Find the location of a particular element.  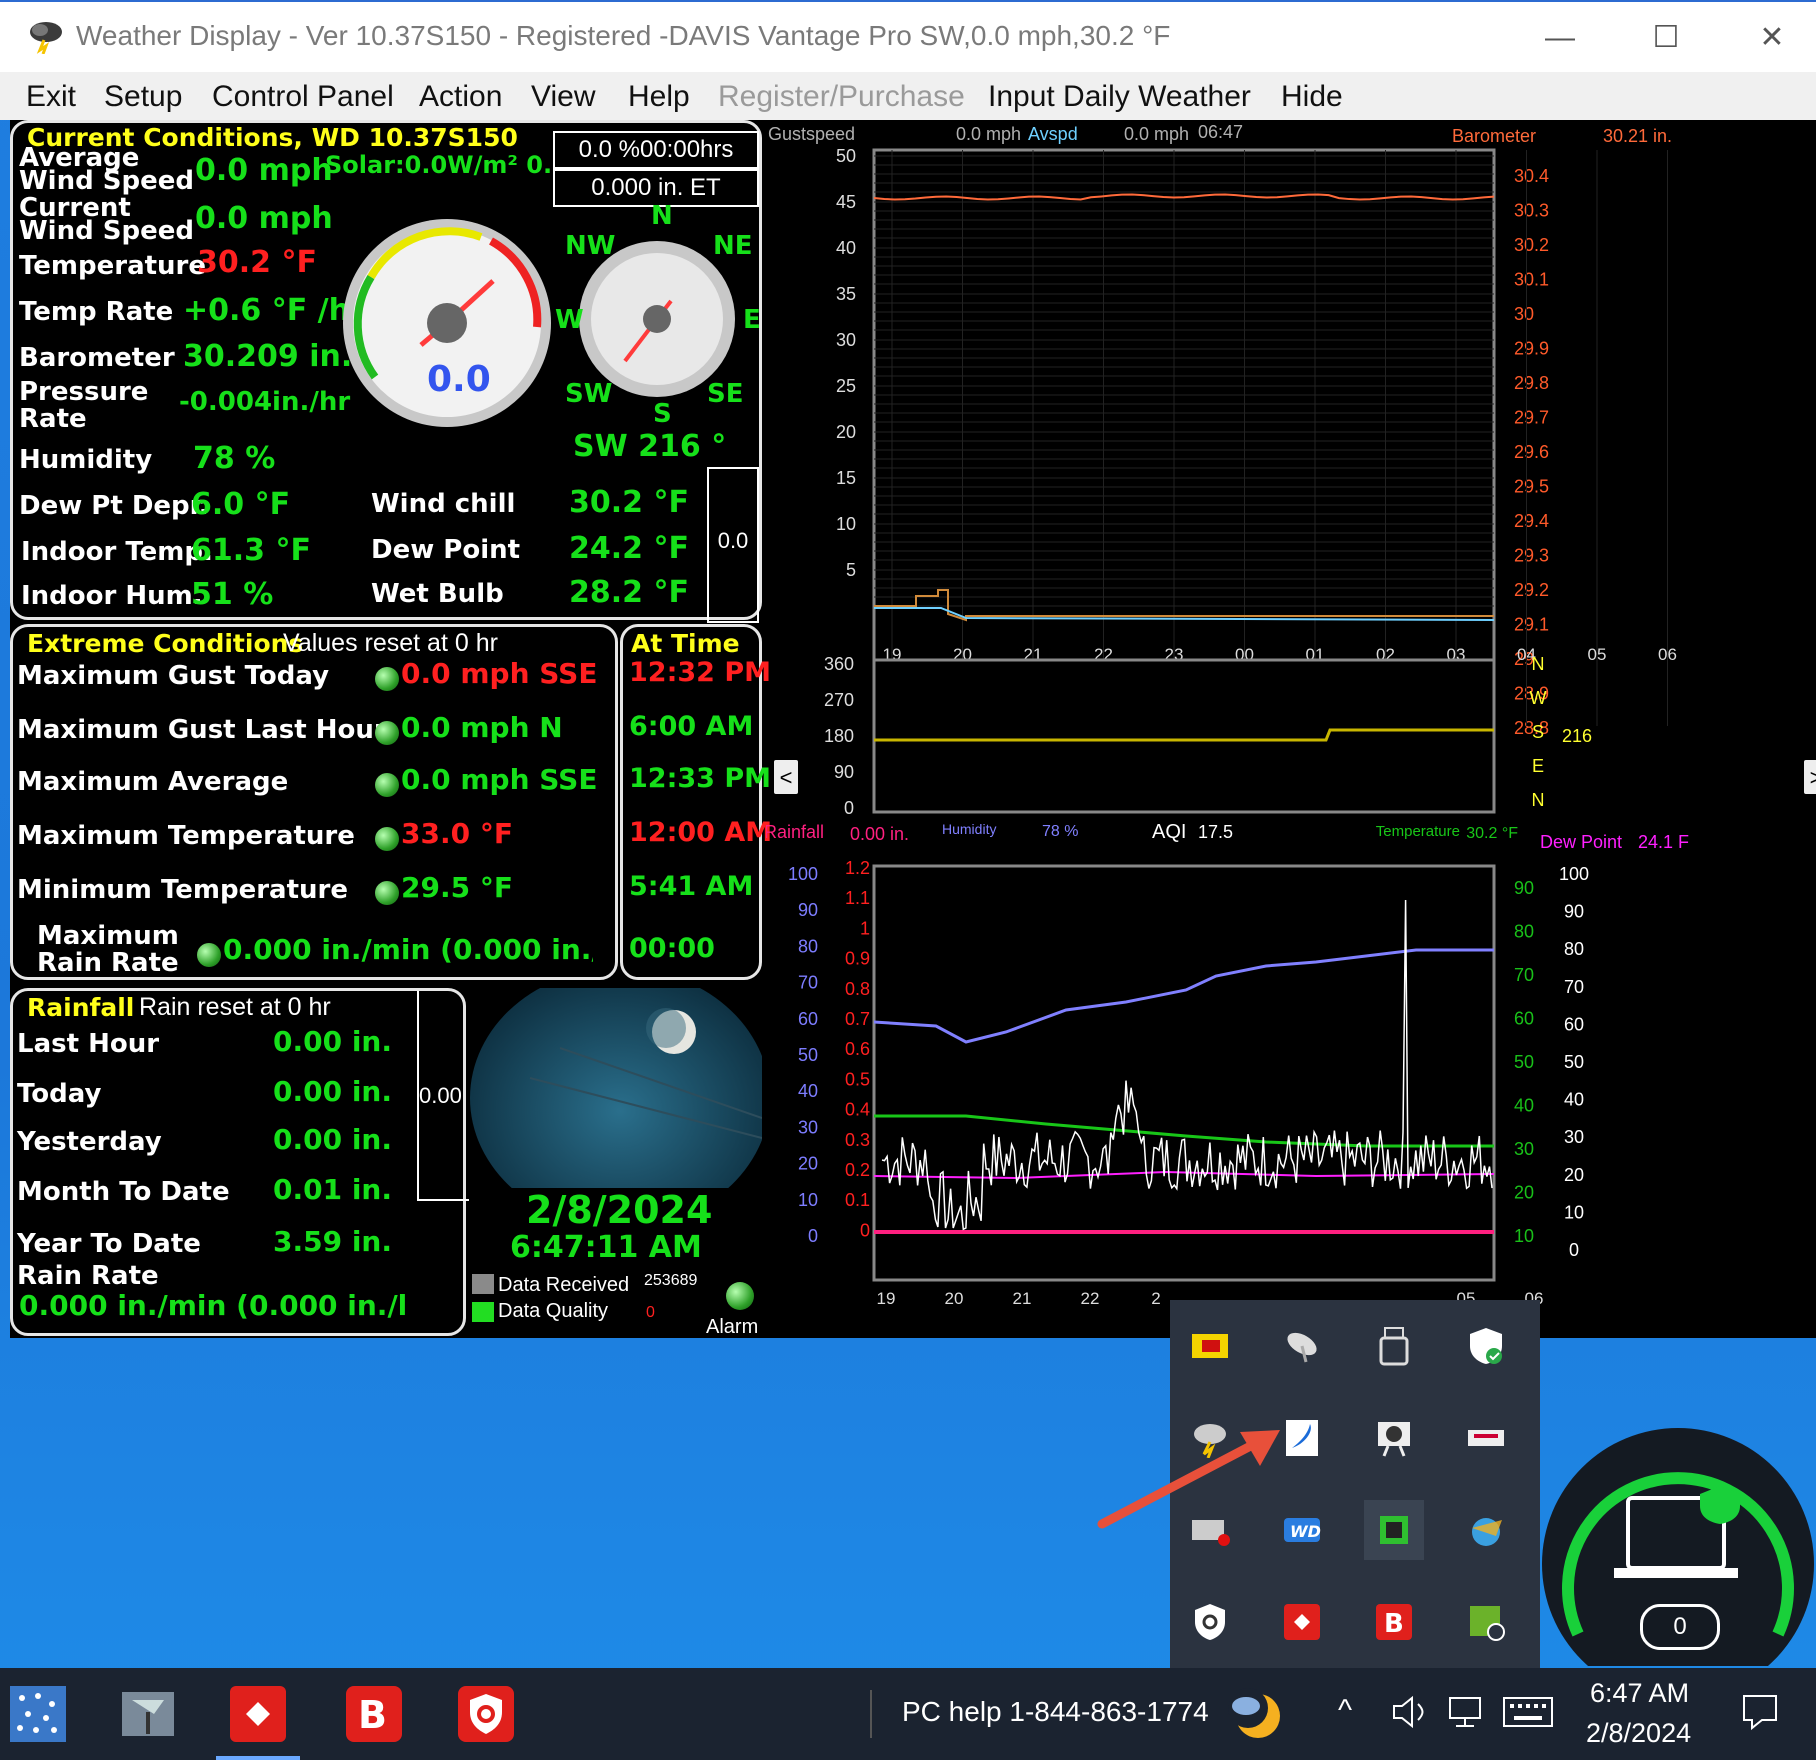

y-tick-dir: 270 is located at coordinates (839, 700).